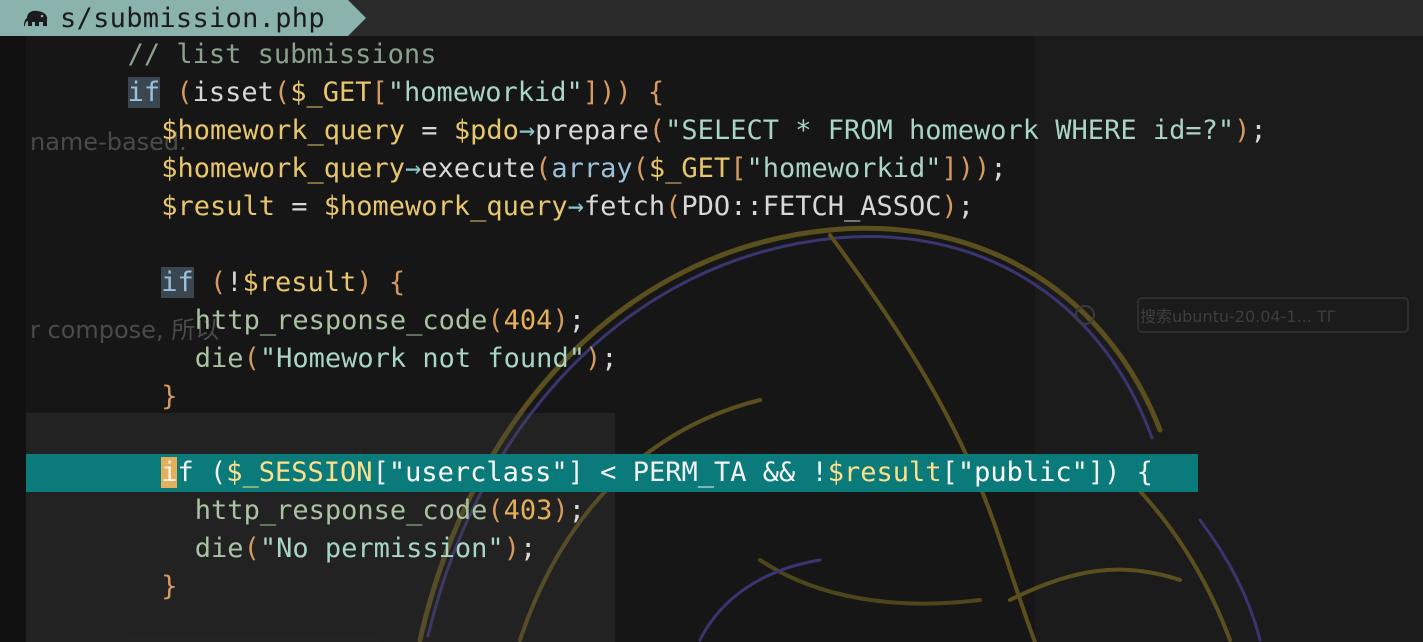 This screenshot has height=642, width=1423. What do you see at coordinates (624, 206) in the screenshot?
I see `code-token: fetch` at bounding box center [624, 206].